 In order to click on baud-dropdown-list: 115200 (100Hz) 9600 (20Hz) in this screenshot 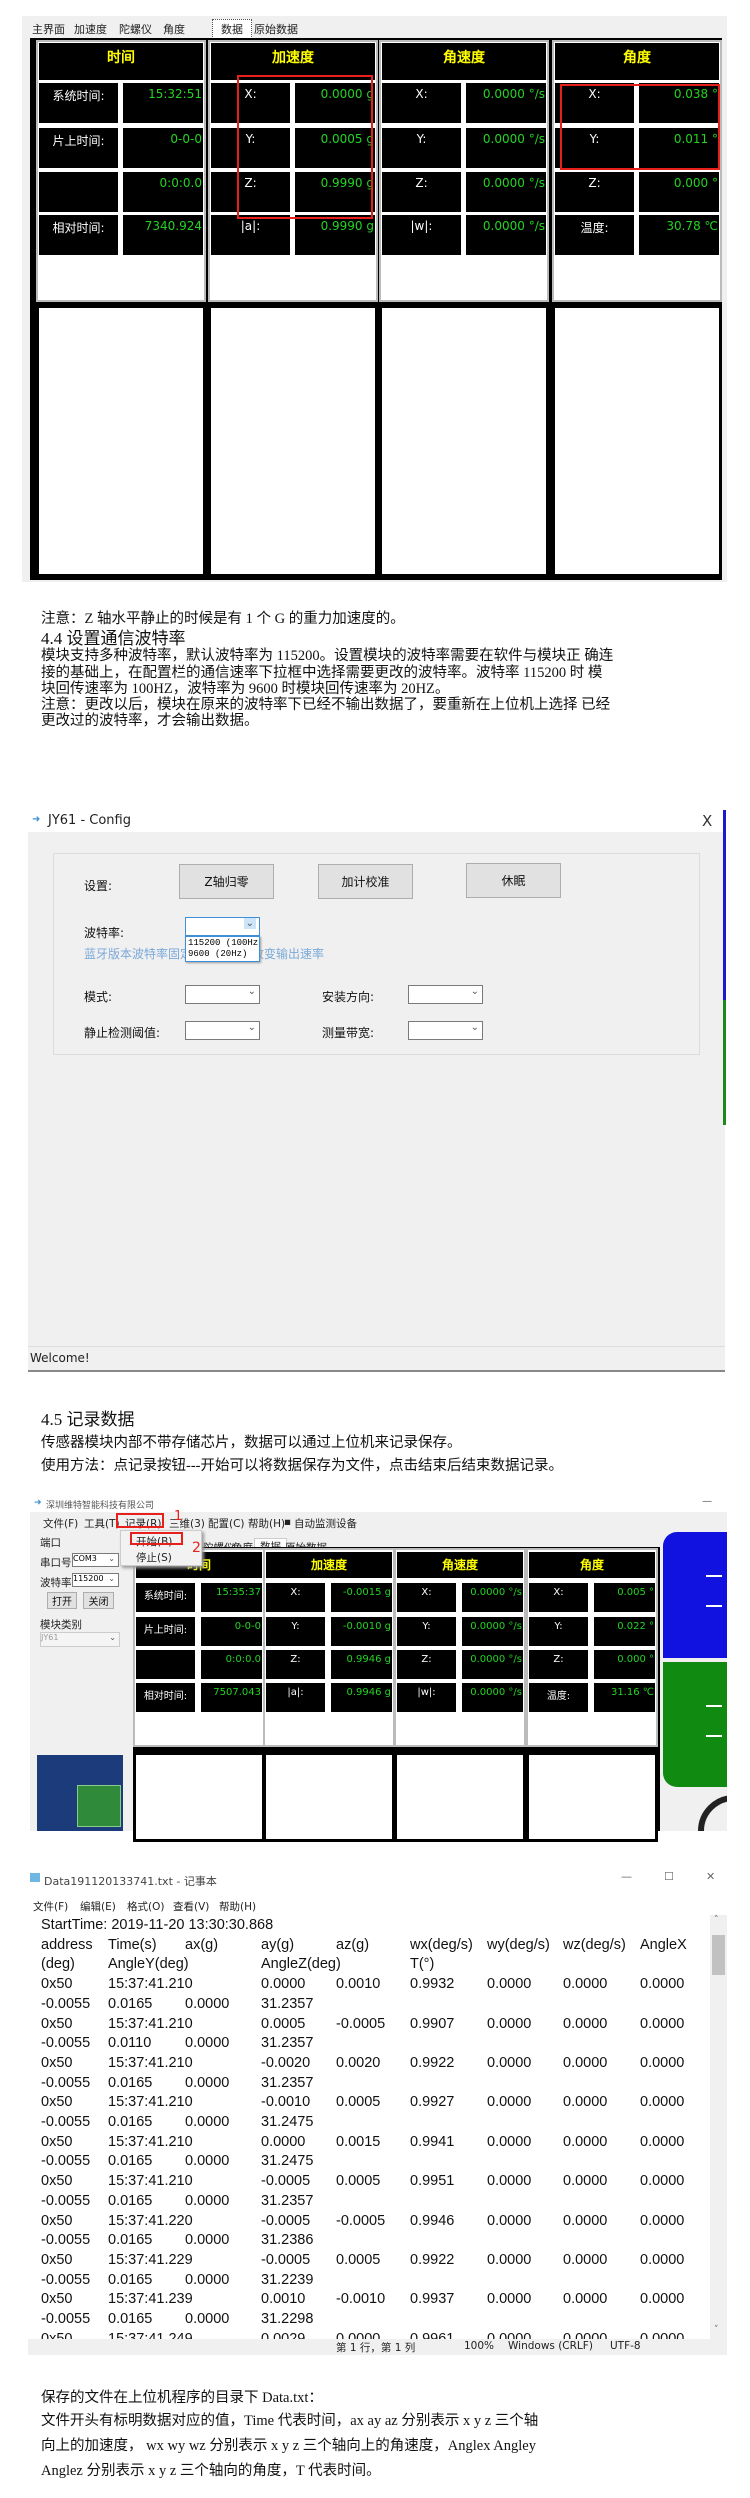, I will do `click(222, 949)`.